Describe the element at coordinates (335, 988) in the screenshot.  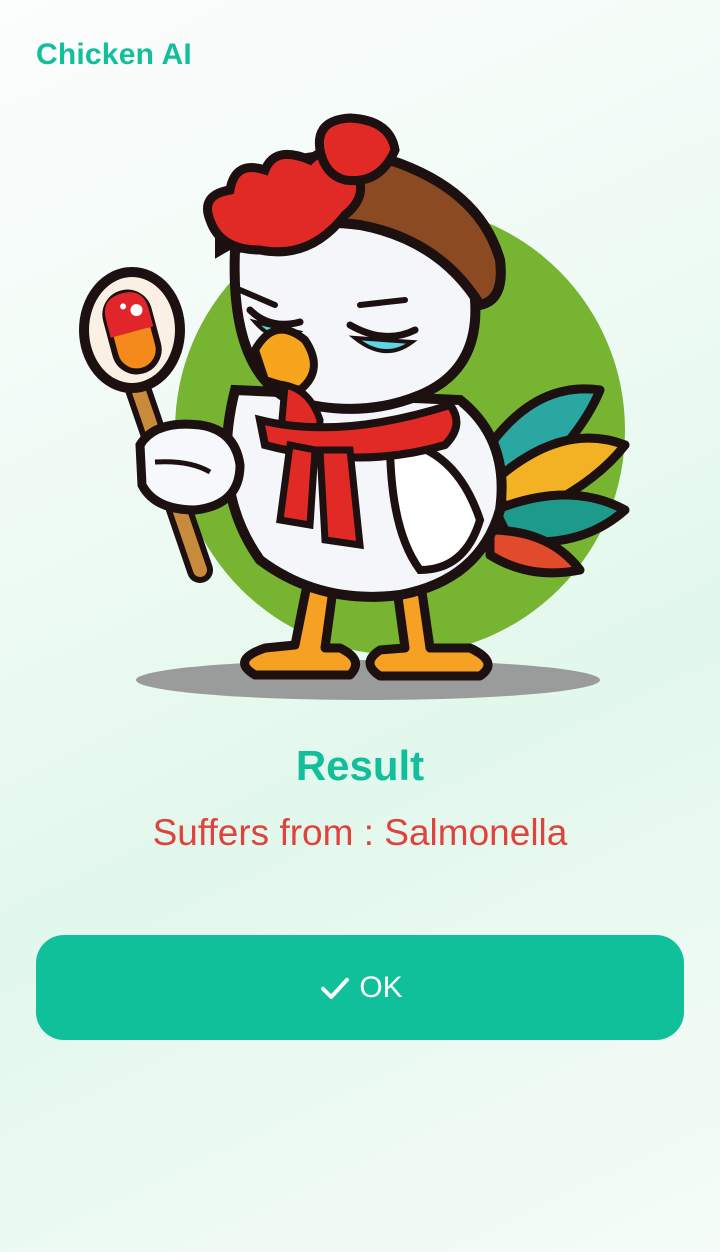
I see `check-icon` at that location.